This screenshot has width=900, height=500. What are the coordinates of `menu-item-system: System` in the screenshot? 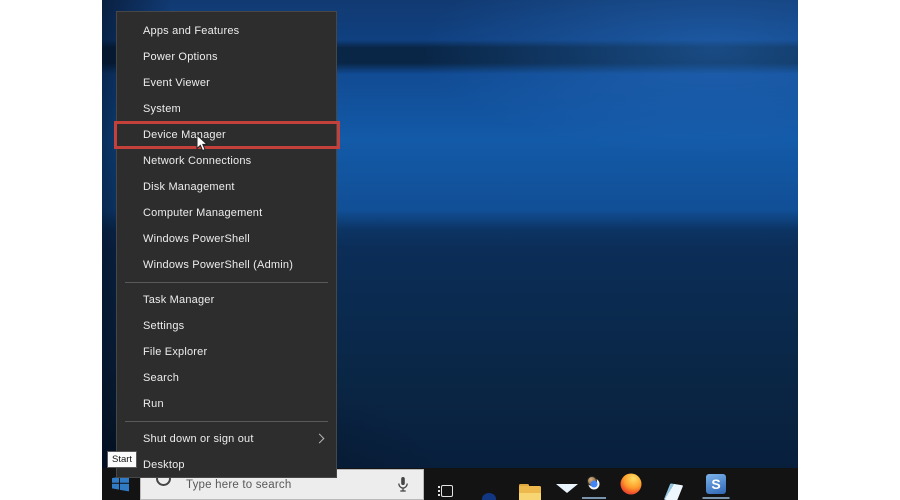 It's located at (226, 109).